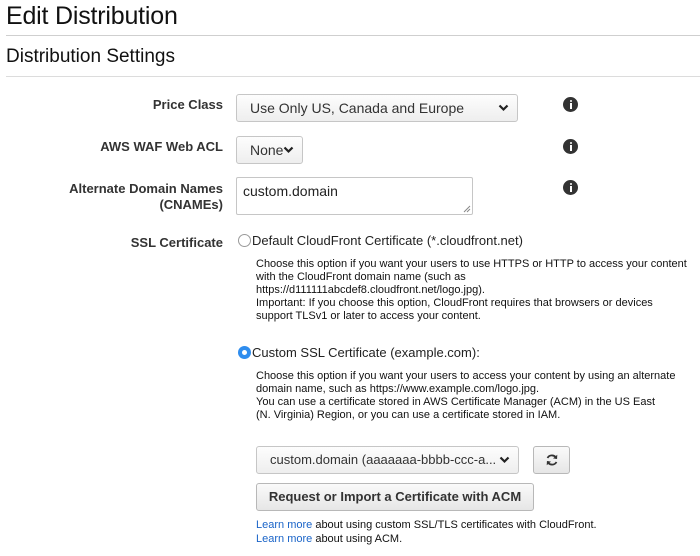 The width and height of the screenshot is (700, 556). I want to click on page-title: Edit Distribution, so click(92, 16).